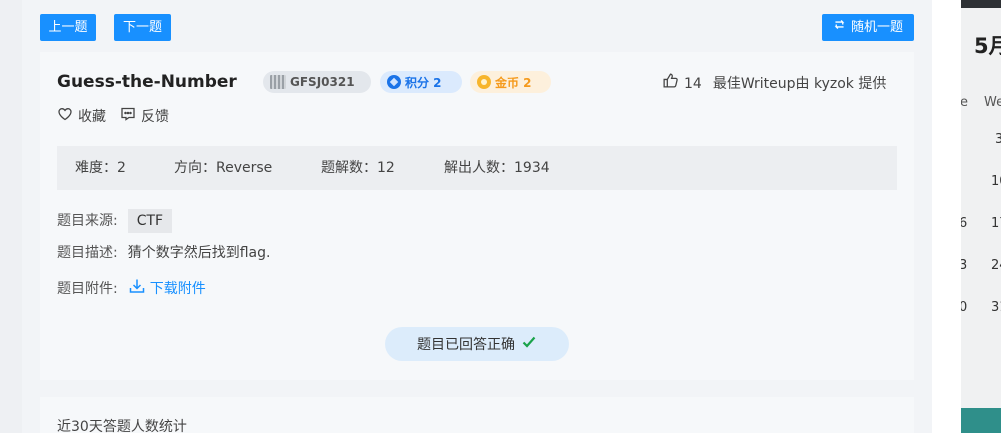 The image size is (1001, 433). Describe the element at coordinates (92, 117) in the screenshot. I see `favorite-label: 收藏` at that location.